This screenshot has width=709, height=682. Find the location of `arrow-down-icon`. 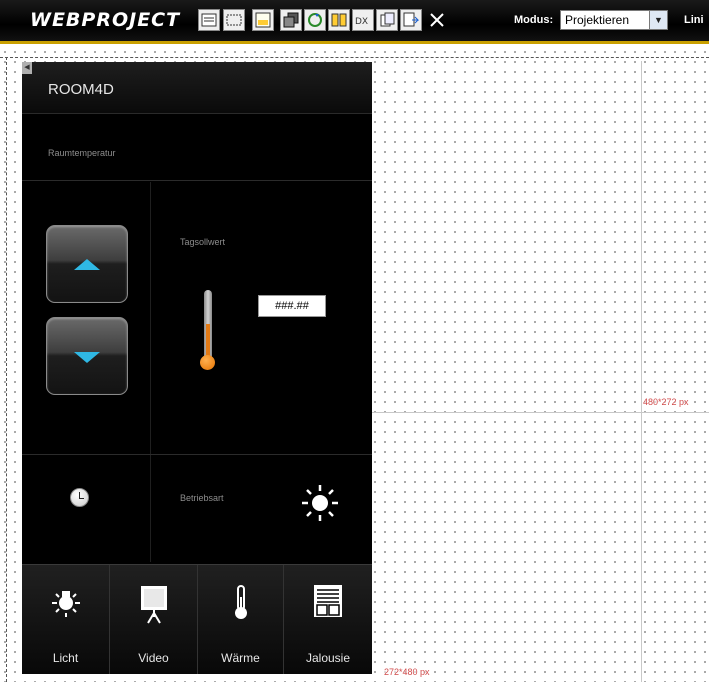

arrow-down-icon is located at coordinates (87, 357).